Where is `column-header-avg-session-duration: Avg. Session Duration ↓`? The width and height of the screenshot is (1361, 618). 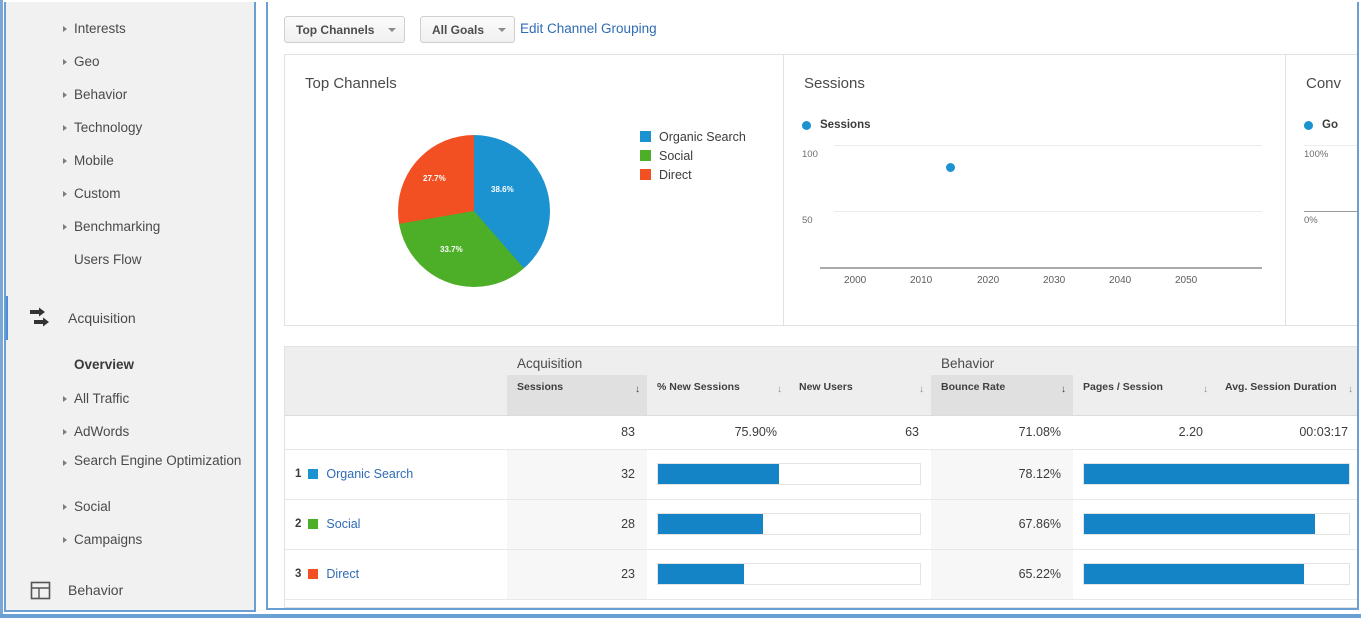 column-header-avg-session-duration: Avg. Session Duration ↓ is located at coordinates (1286, 395).